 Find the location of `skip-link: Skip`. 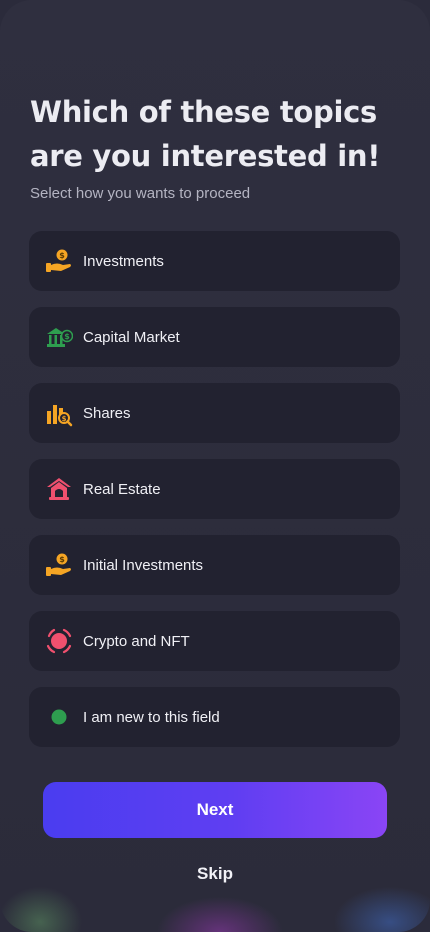

skip-link: Skip is located at coordinates (215, 874).